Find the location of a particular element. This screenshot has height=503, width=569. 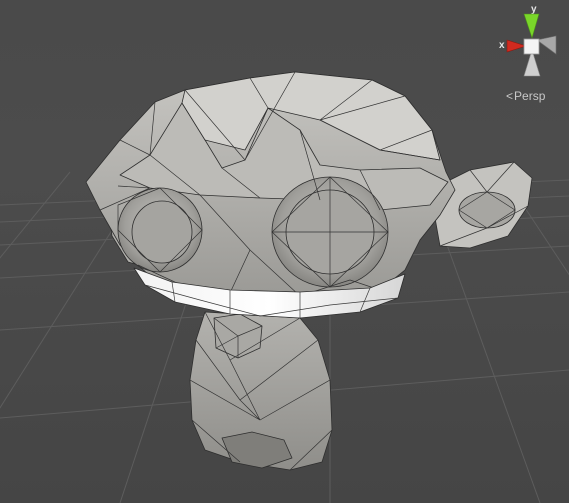

gizmo-center-cube-icon is located at coordinates (531, 46).